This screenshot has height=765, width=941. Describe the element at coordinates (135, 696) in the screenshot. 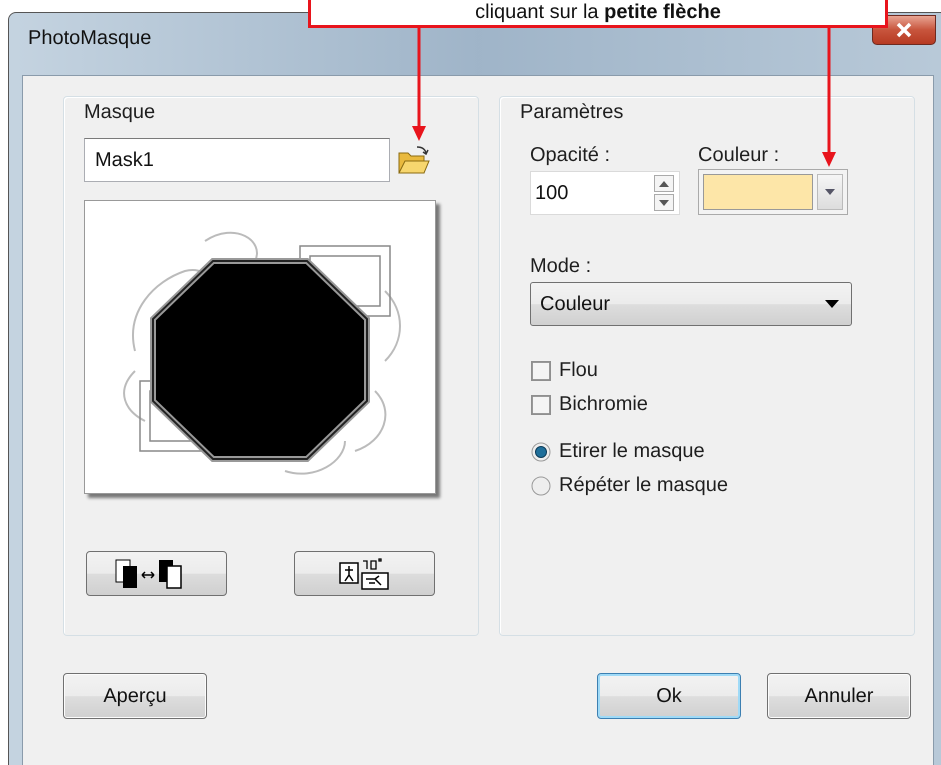

I see `preview-button: Aperçu` at that location.